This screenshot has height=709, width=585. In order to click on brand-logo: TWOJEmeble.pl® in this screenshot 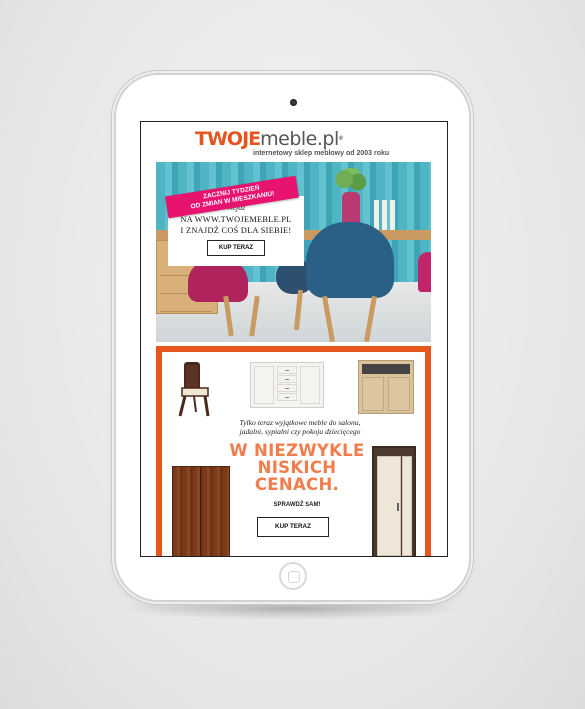, I will do `click(269, 139)`.